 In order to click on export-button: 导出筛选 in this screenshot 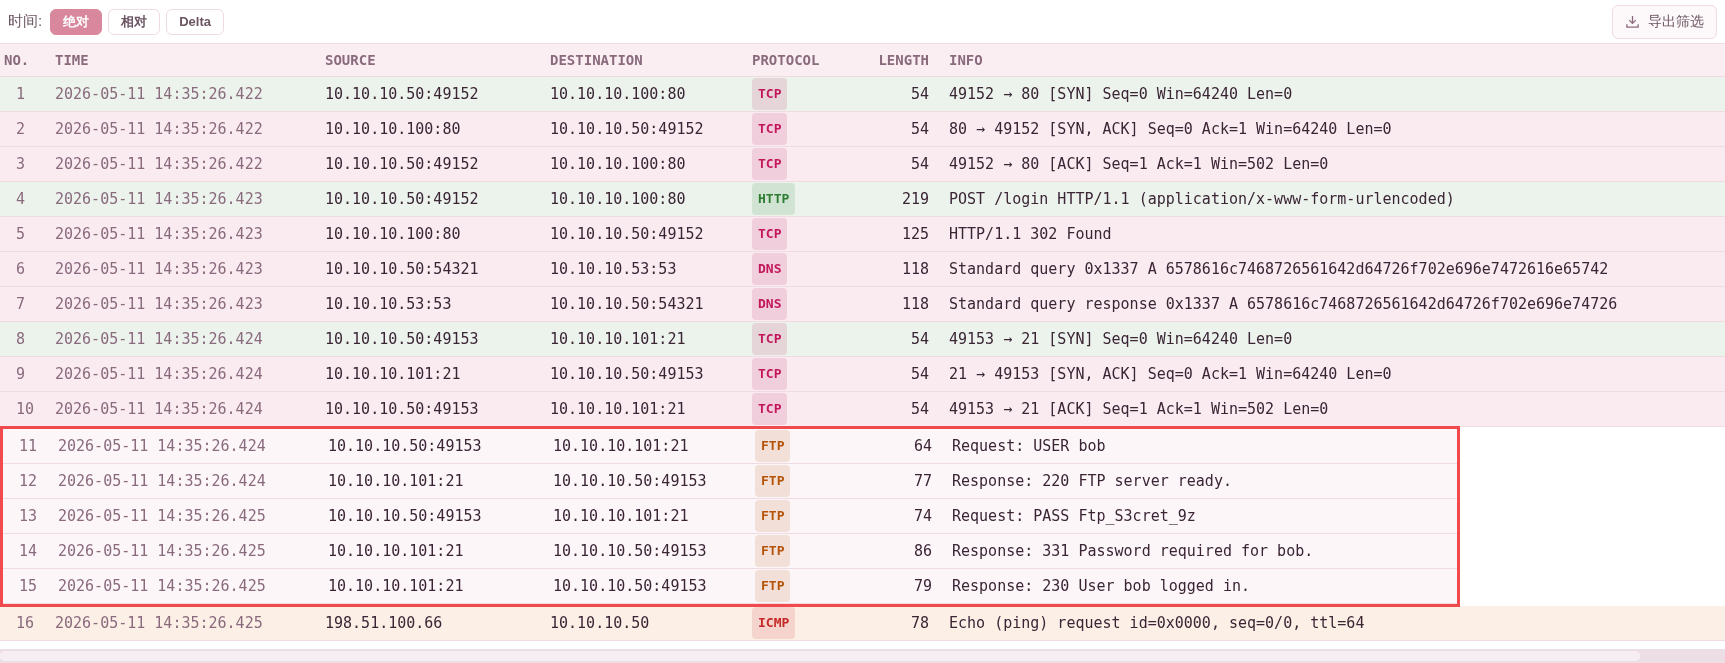, I will do `click(1664, 21)`.